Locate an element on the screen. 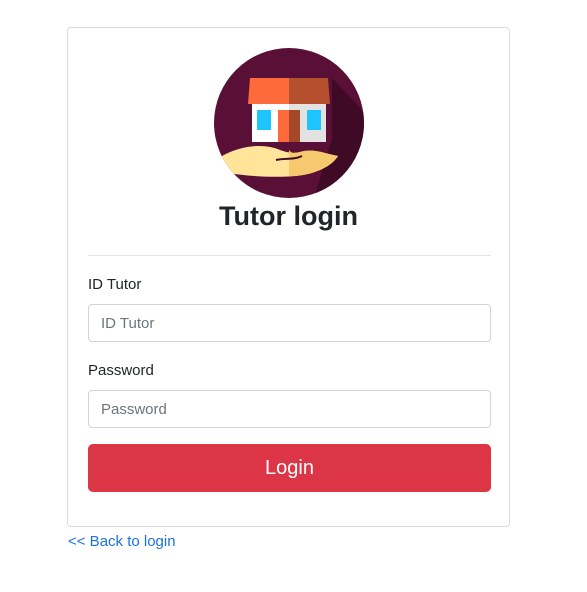 The image size is (587, 592). password-input is located at coordinates (289, 409).